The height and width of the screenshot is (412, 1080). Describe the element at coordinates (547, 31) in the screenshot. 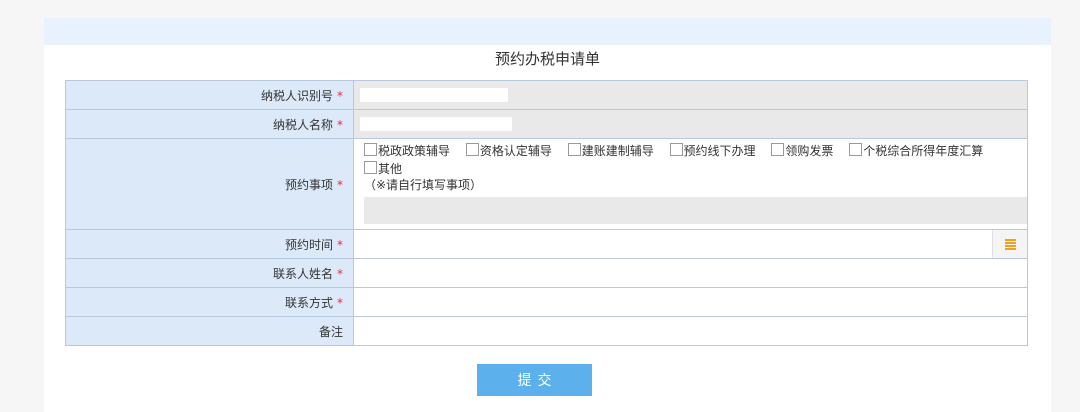

I see `header-bar` at that location.